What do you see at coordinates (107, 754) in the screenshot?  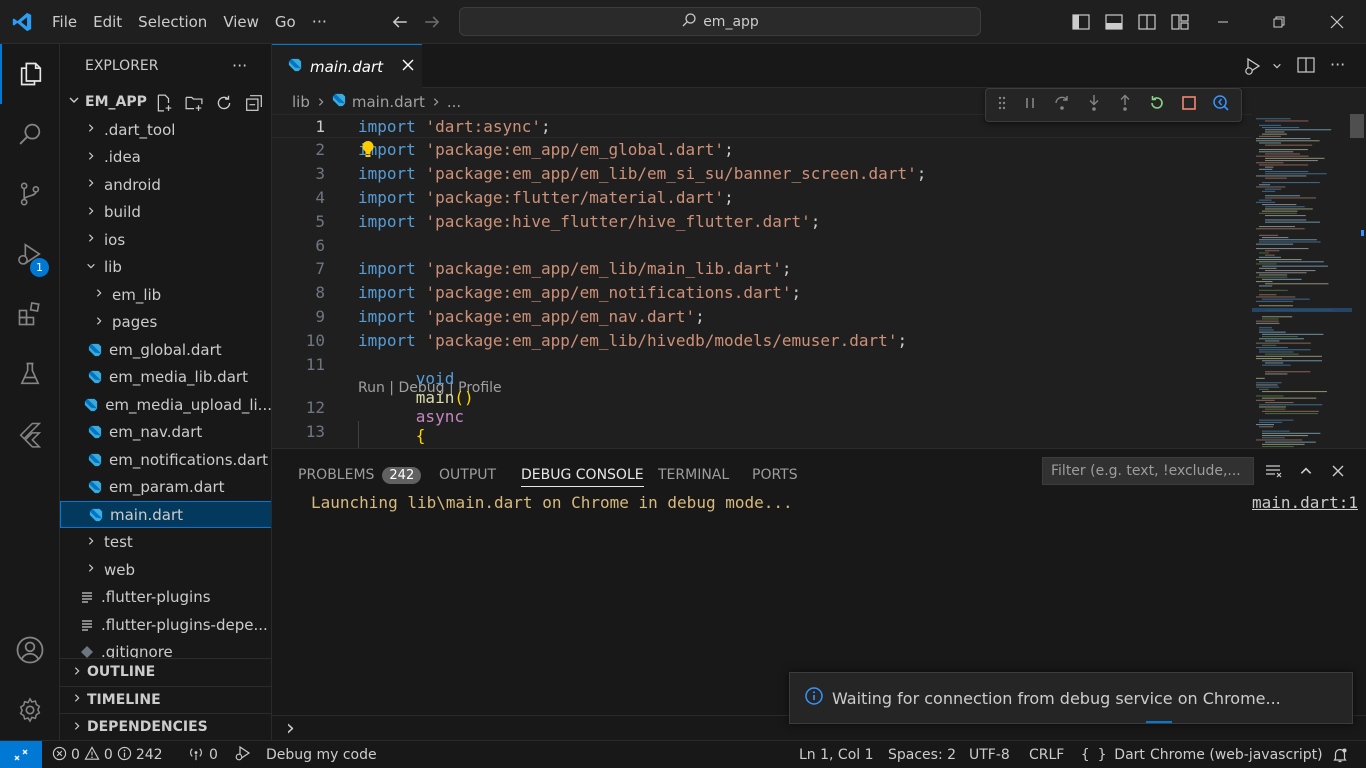 I see `problems-status: 0 0 242` at bounding box center [107, 754].